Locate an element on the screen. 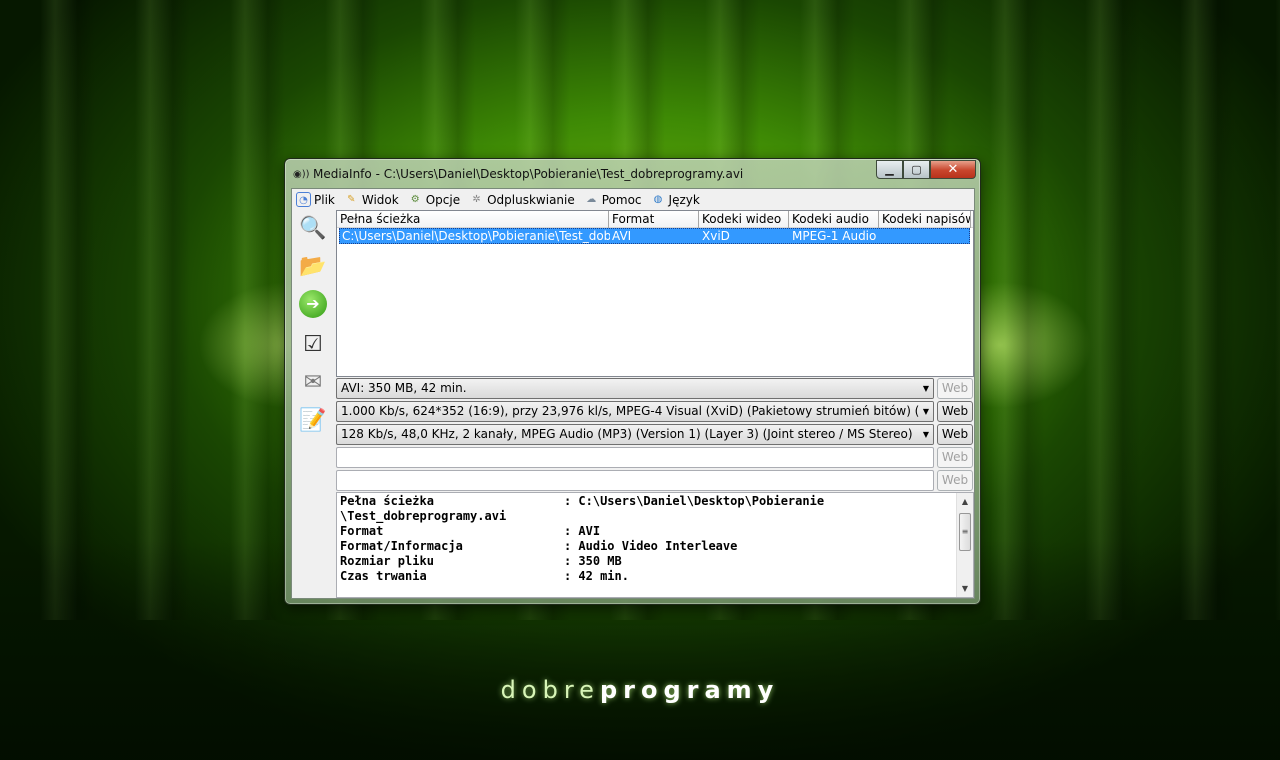 The width and height of the screenshot is (1280, 760). info-line: Format : AVI is located at coordinates (470, 531).